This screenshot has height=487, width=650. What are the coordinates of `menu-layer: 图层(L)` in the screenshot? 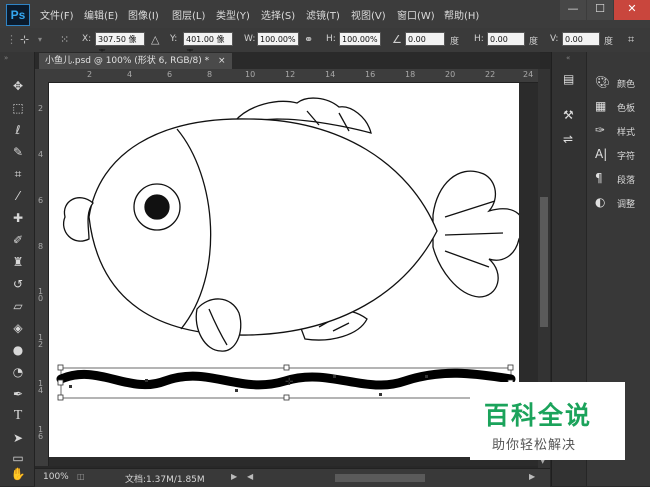 It's located at (188, 14).